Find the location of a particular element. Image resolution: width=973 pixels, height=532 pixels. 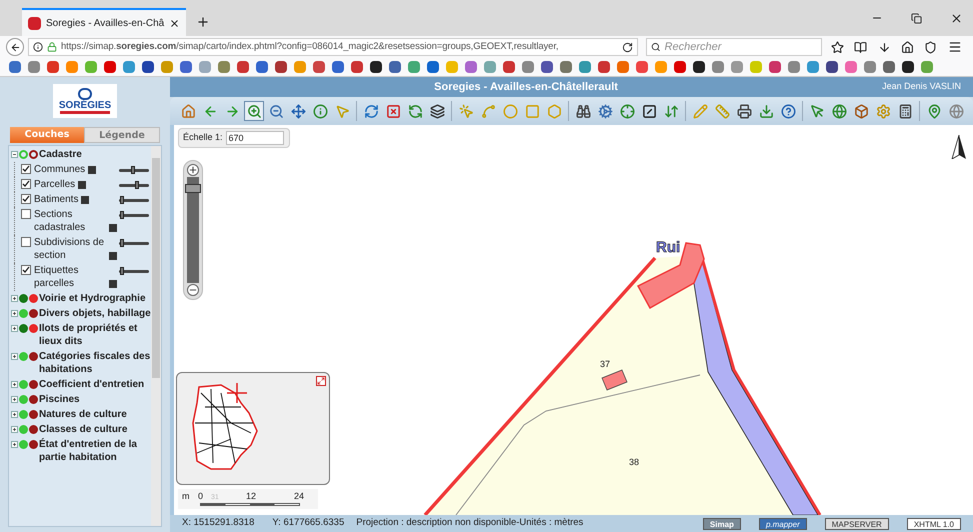

reader-icon is located at coordinates (861, 47).